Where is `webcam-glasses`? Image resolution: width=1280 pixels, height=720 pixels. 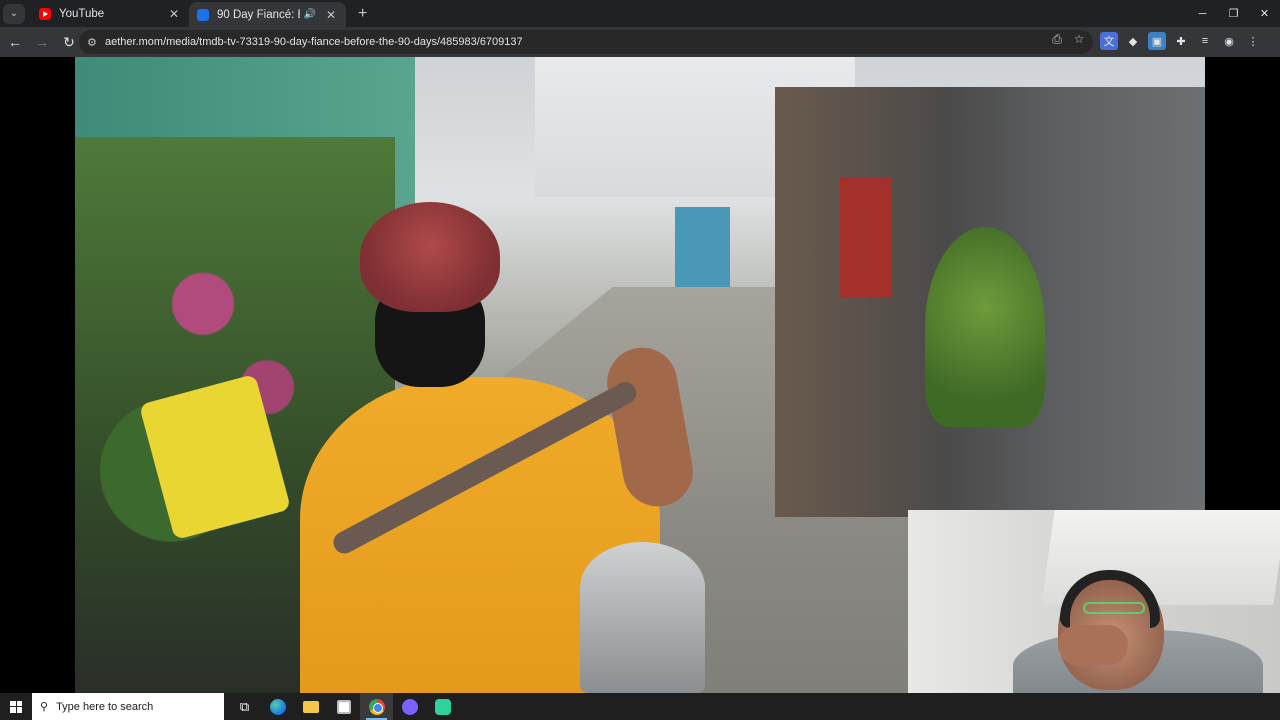 webcam-glasses is located at coordinates (1114, 608).